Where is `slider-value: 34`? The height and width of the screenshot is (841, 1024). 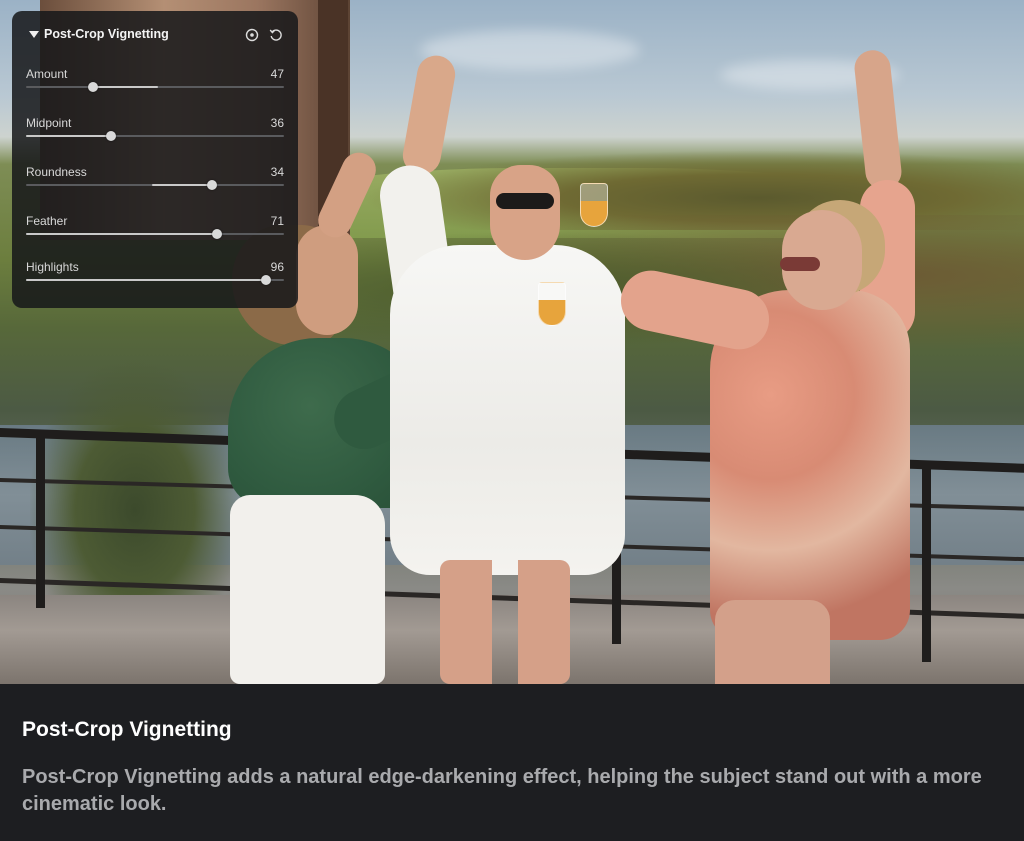 slider-value: 34 is located at coordinates (277, 172).